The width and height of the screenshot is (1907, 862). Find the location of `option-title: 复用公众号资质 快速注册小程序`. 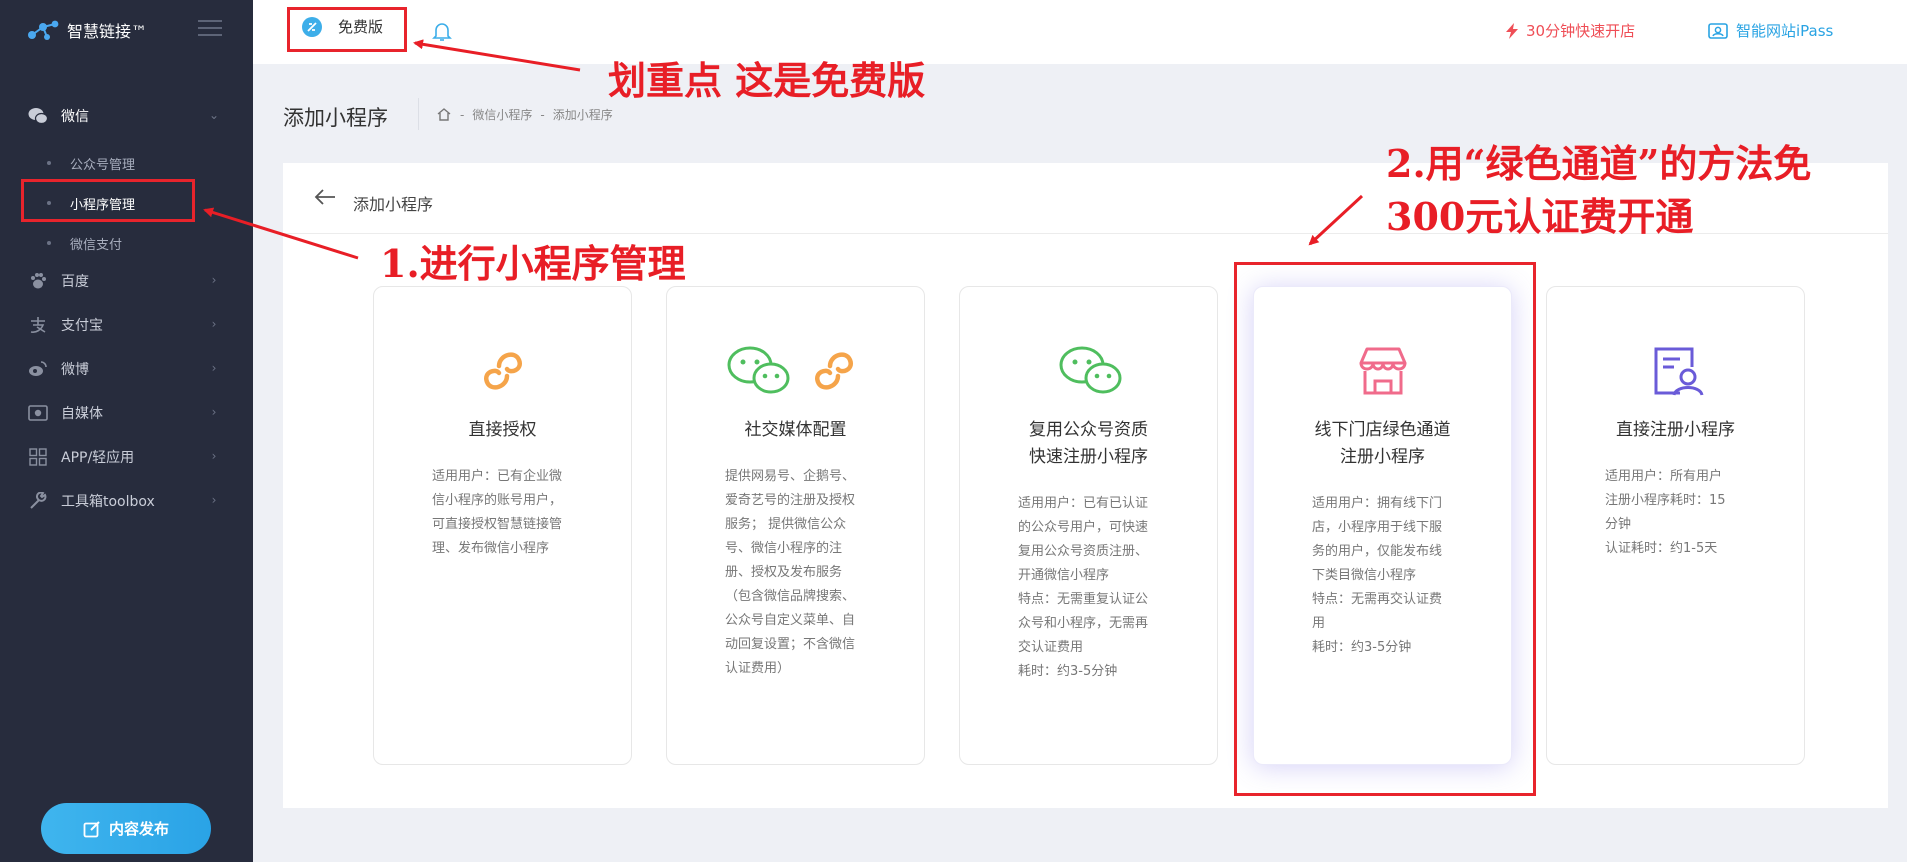

option-title: 复用公众号资质 快速注册小程序 is located at coordinates (1088, 443).